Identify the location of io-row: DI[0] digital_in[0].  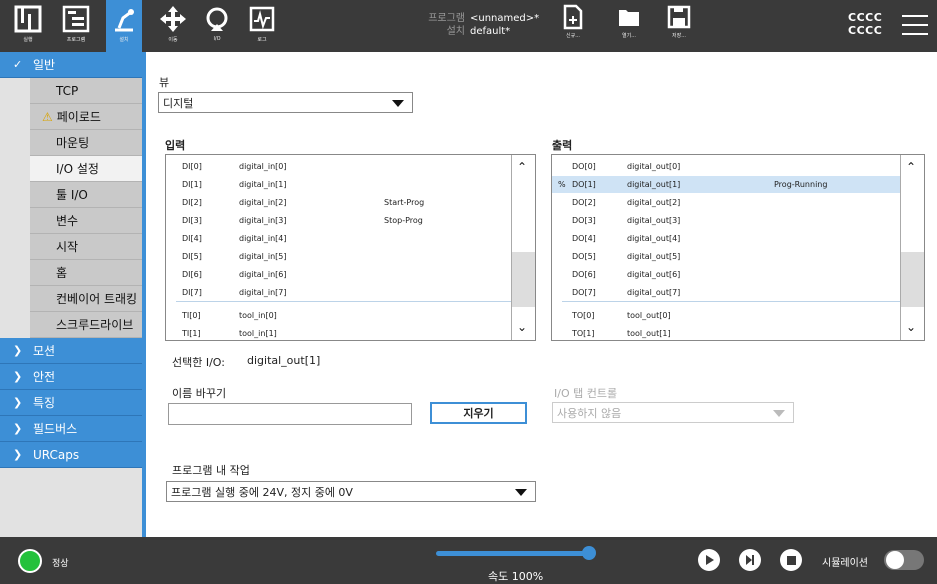
(339, 166).